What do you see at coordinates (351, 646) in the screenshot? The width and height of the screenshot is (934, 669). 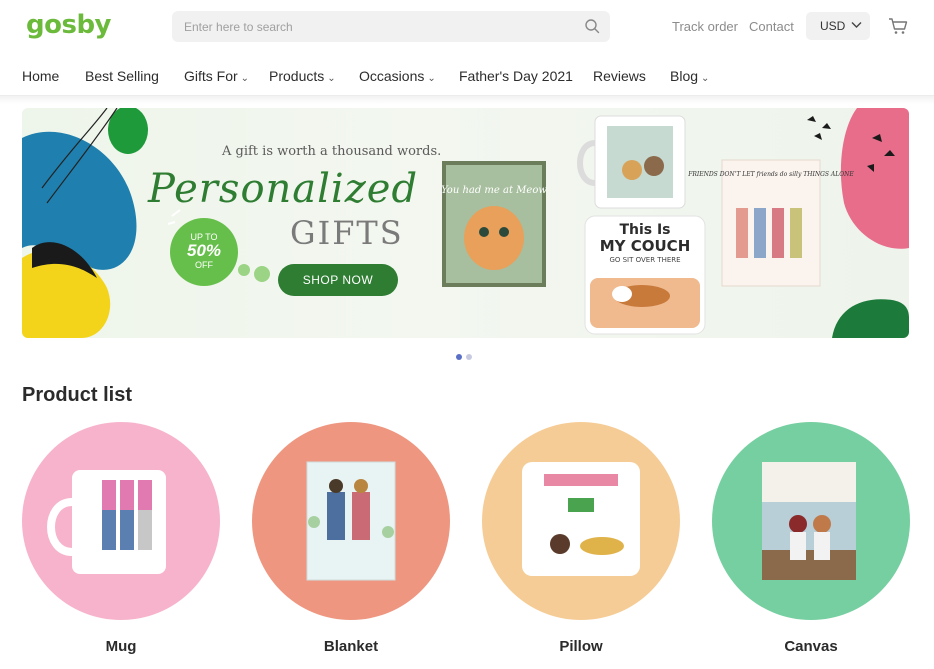 I see `product-name: Blanket` at bounding box center [351, 646].